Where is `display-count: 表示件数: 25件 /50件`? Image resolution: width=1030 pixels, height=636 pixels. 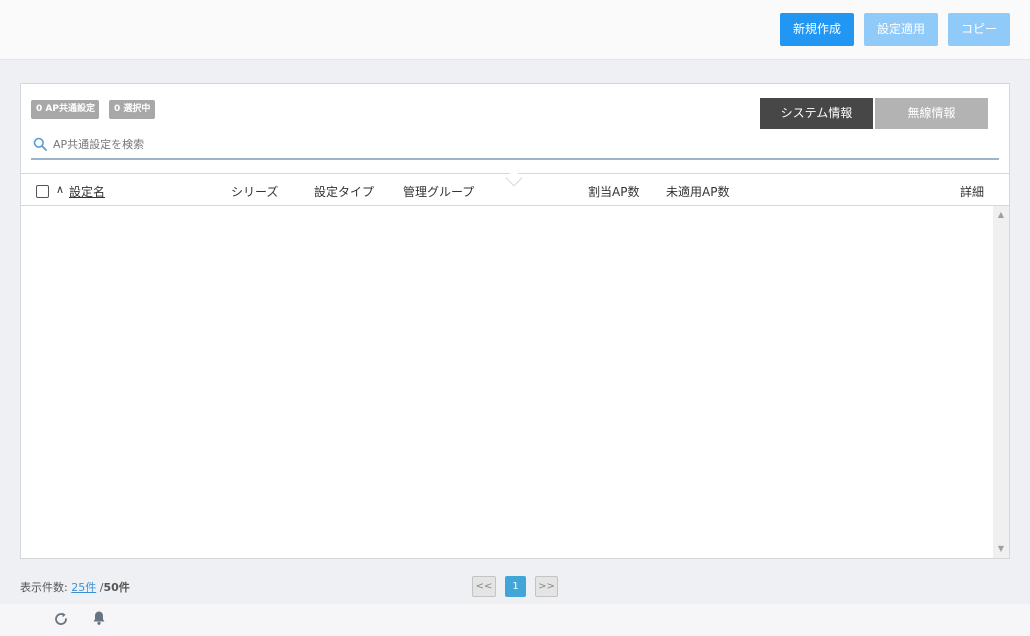 display-count: 表示件数: 25件 /50件 is located at coordinates (75, 587).